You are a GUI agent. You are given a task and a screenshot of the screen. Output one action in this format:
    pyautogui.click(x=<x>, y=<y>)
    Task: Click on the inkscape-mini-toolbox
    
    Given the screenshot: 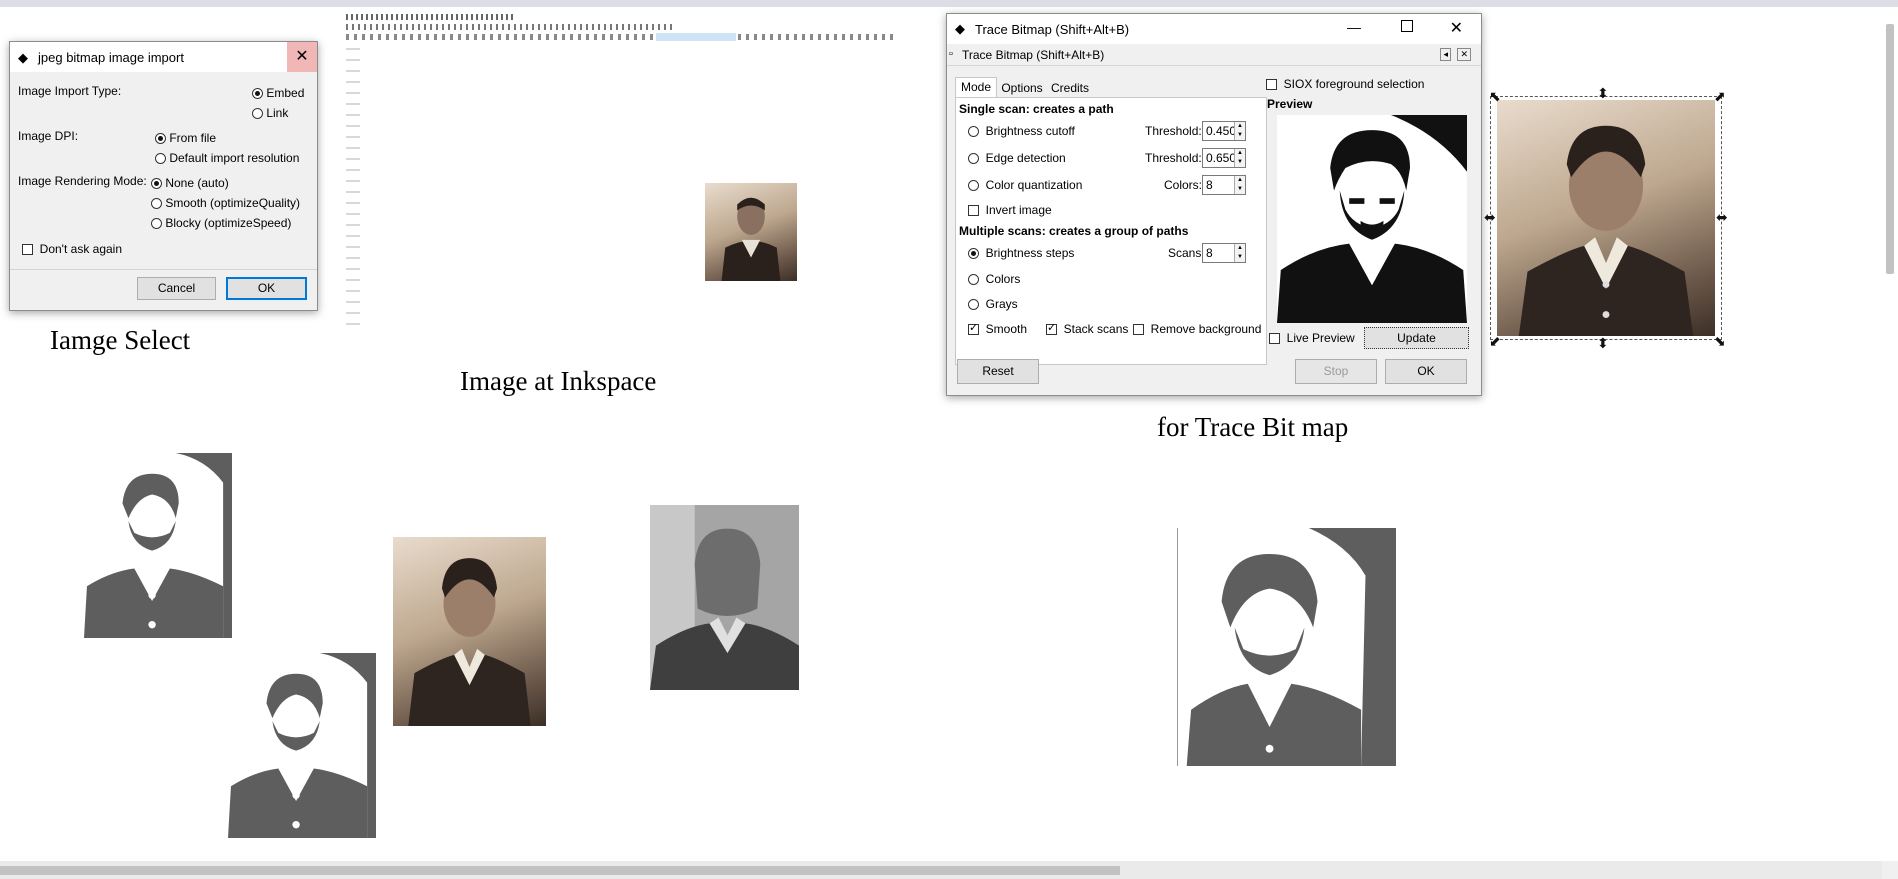 What is the action you would take?
    pyautogui.click(x=353, y=188)
    